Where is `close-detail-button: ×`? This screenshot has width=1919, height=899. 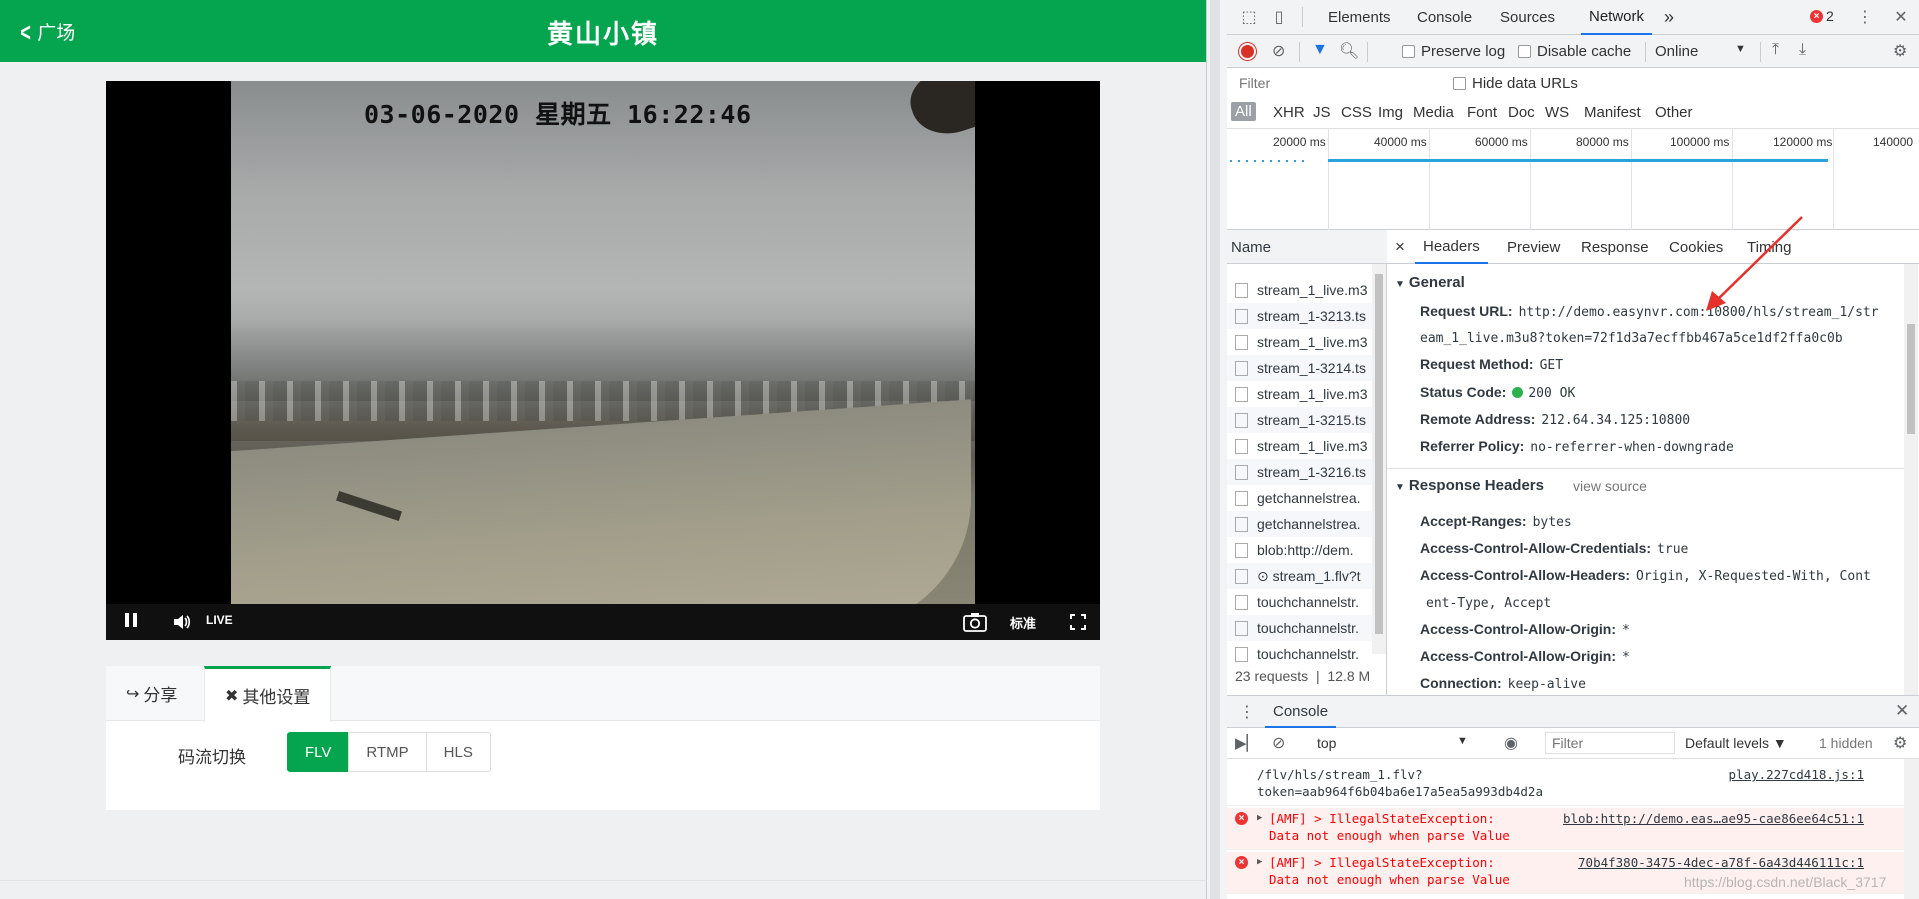
close-detail-button: × is located at coordinates (1400, 247).